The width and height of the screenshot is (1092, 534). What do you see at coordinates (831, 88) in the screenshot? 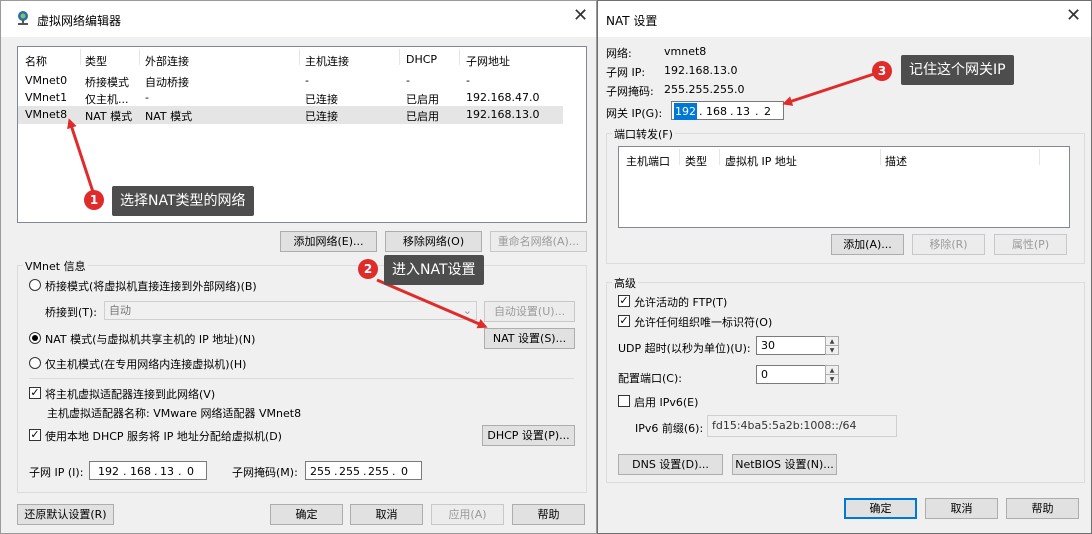
I see `arrow-step3` at bounding box center [831, 88].